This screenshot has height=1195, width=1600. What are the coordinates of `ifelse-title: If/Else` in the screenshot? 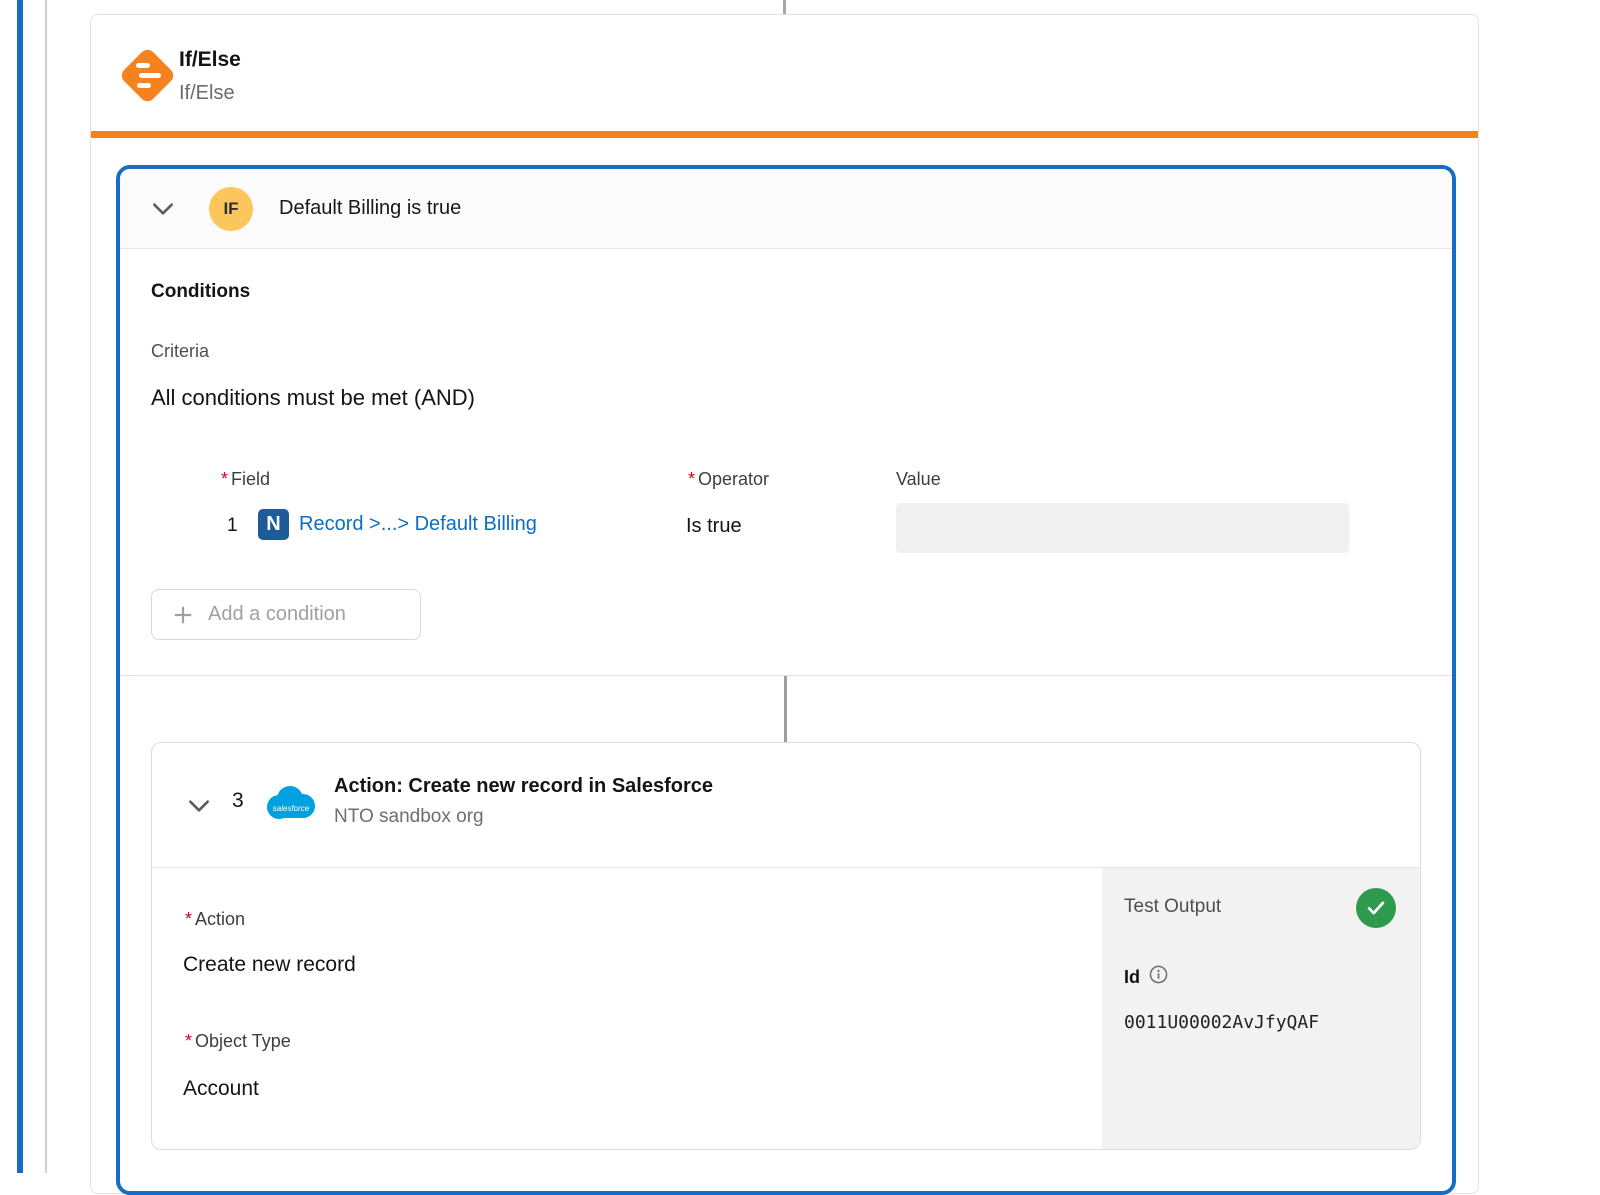 It's located at (210, 59).